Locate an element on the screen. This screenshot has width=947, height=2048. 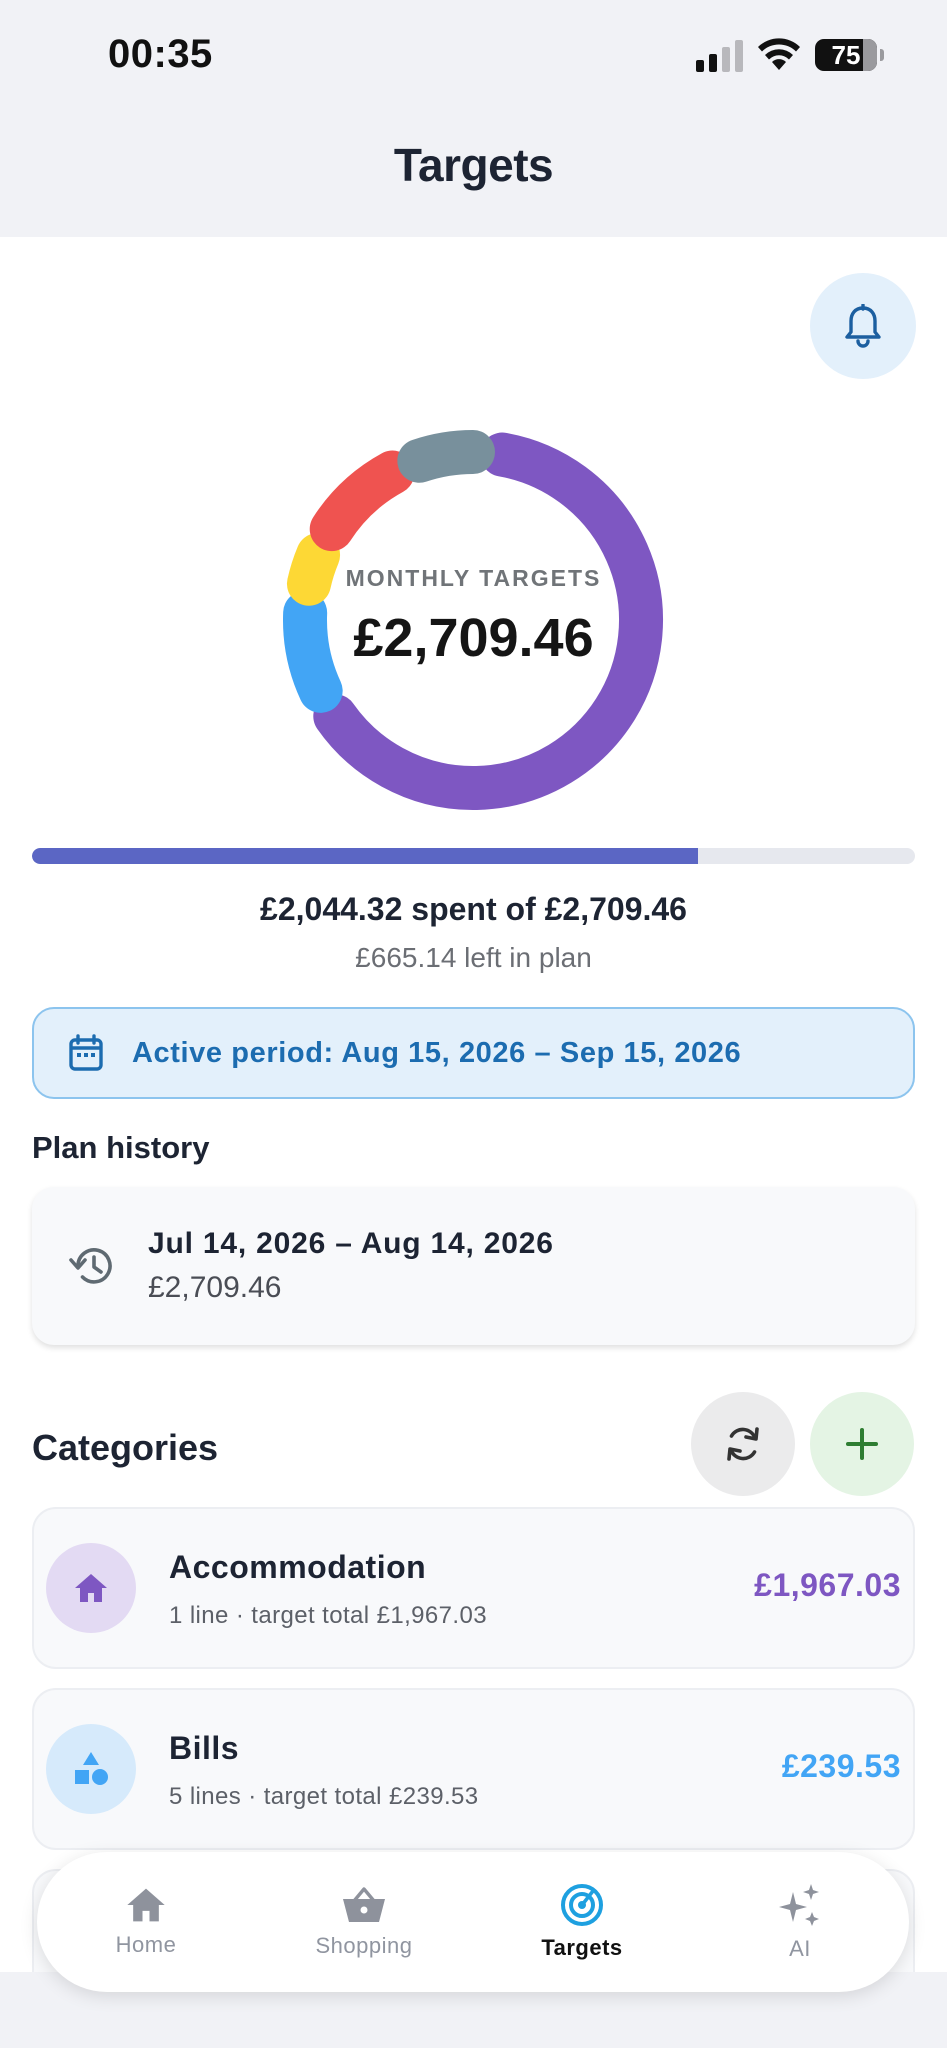
tab-targets: Targets is located at coordinates (582, 1922).